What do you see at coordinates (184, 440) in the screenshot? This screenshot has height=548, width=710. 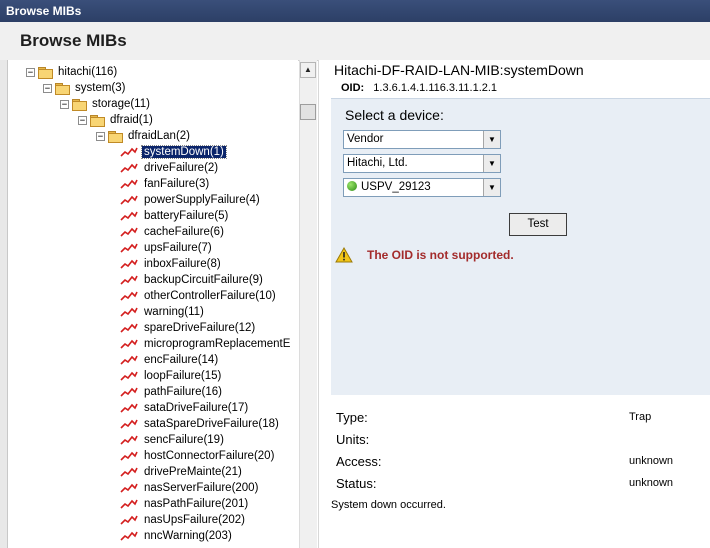 I see `tree-item-label: sencFailure(19)` at bounding box center [184, 440].